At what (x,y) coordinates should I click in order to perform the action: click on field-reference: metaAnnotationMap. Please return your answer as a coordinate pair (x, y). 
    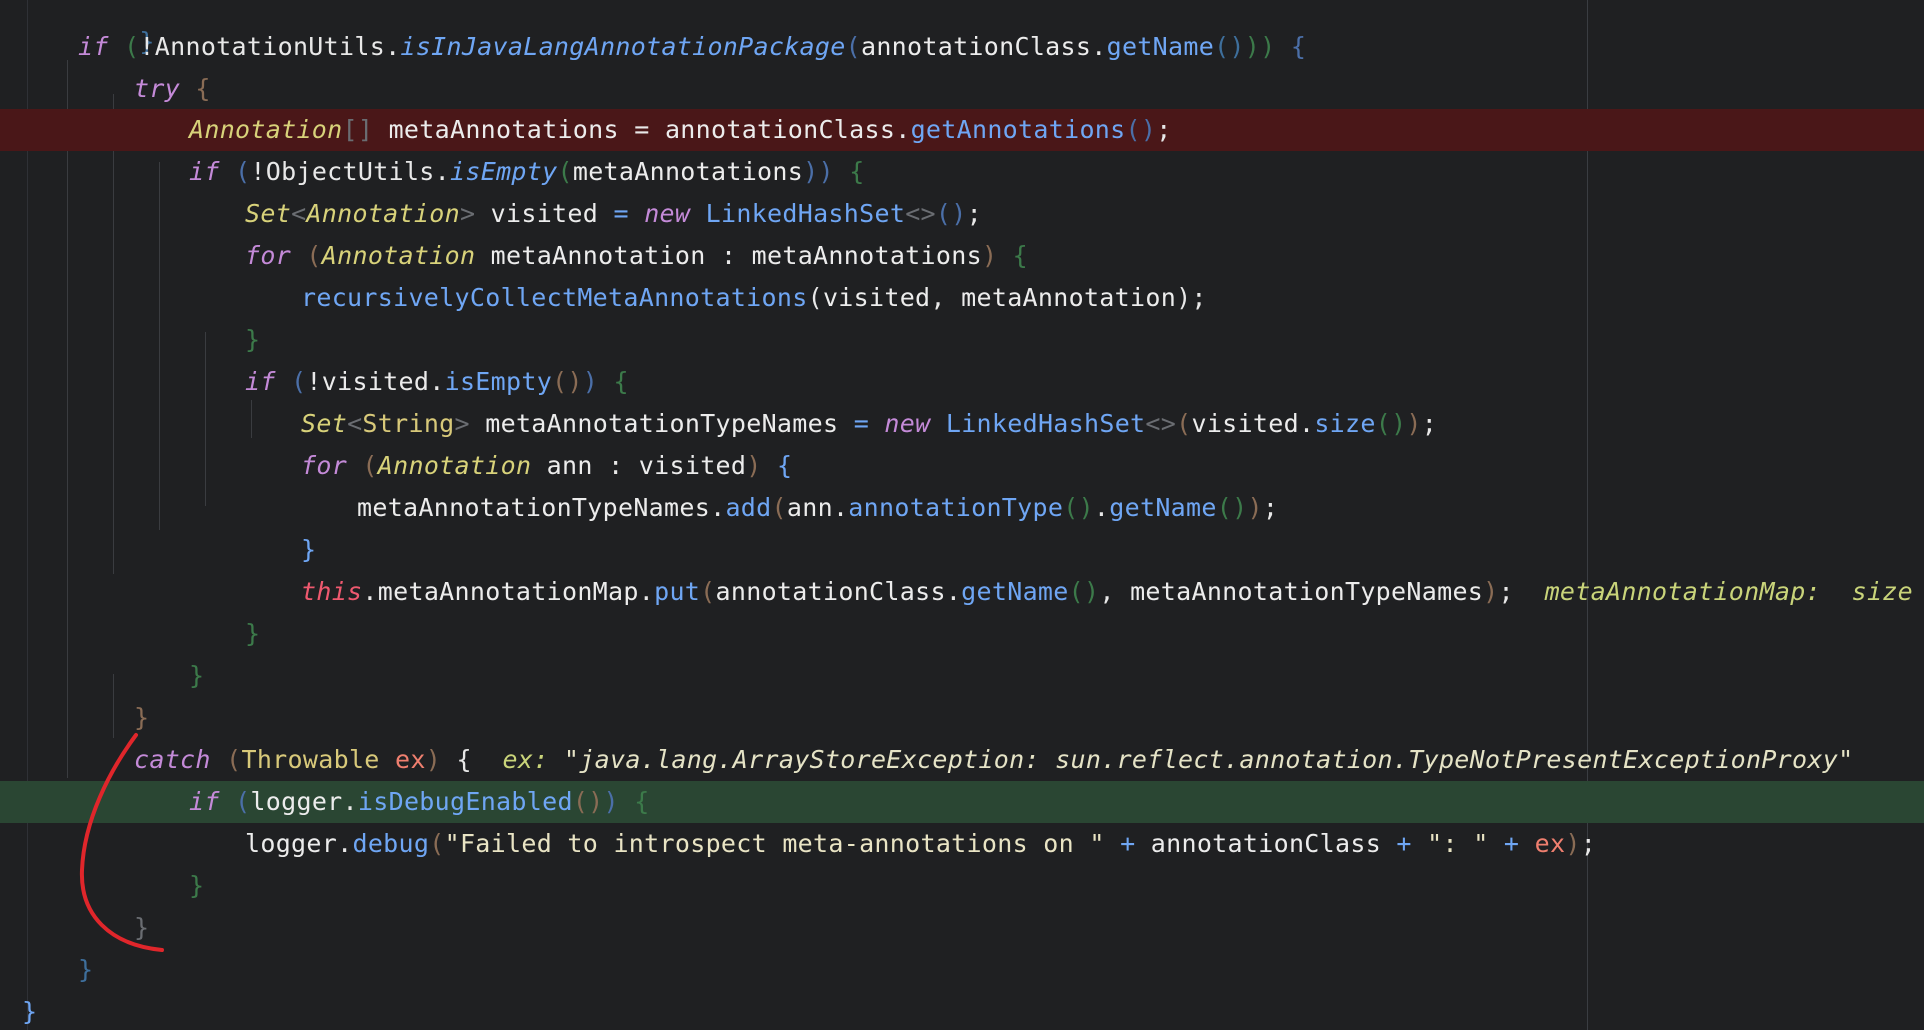
    Looking at the image, I should click on (508, 591).